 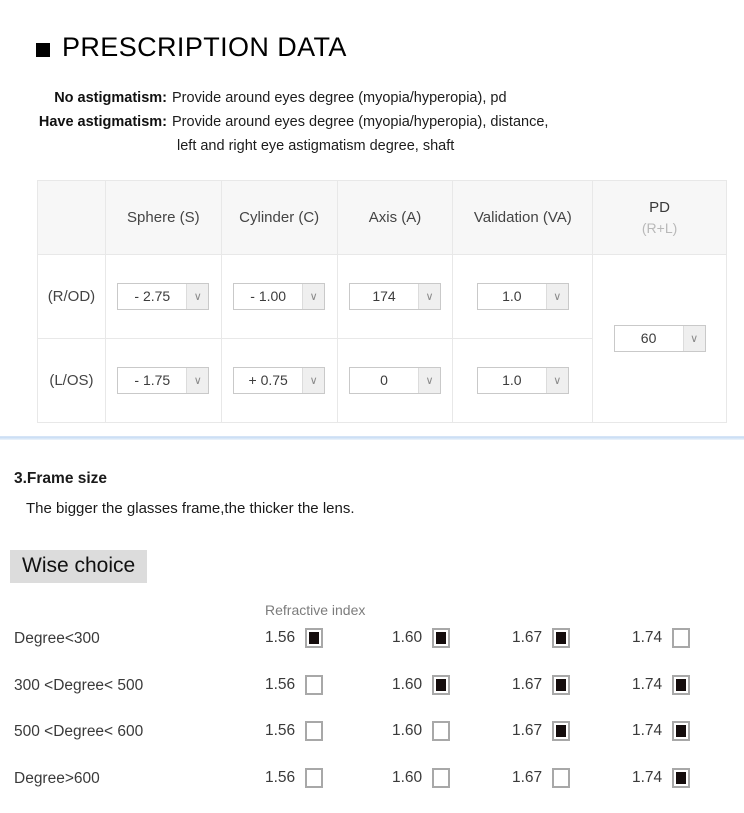 I want to click on pd-select: 60 ∨, so click(x=659, y=338).